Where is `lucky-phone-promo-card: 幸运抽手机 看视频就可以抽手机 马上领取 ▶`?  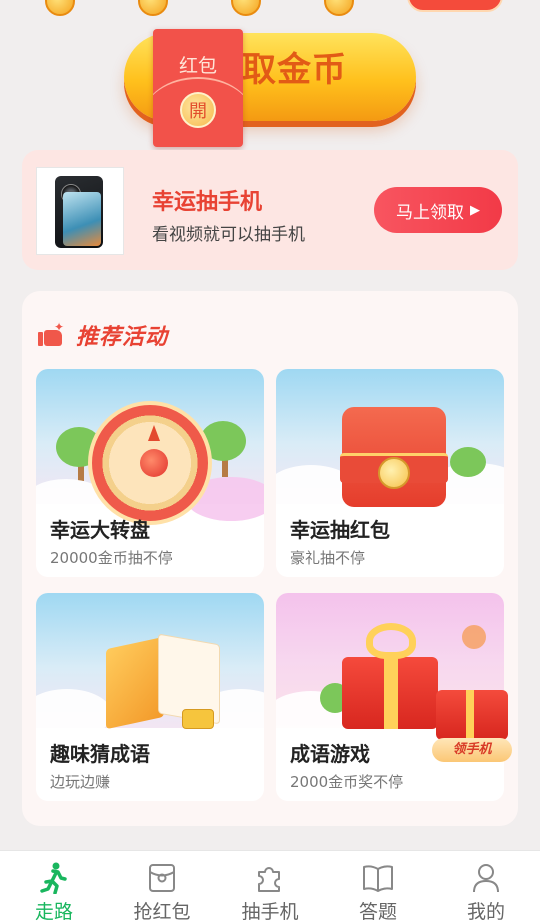 lucky-phone-promo-card: 幸运抽手机 看视频就可以抽手机 马上领取 ▶ is located at coordinates (270, 210).